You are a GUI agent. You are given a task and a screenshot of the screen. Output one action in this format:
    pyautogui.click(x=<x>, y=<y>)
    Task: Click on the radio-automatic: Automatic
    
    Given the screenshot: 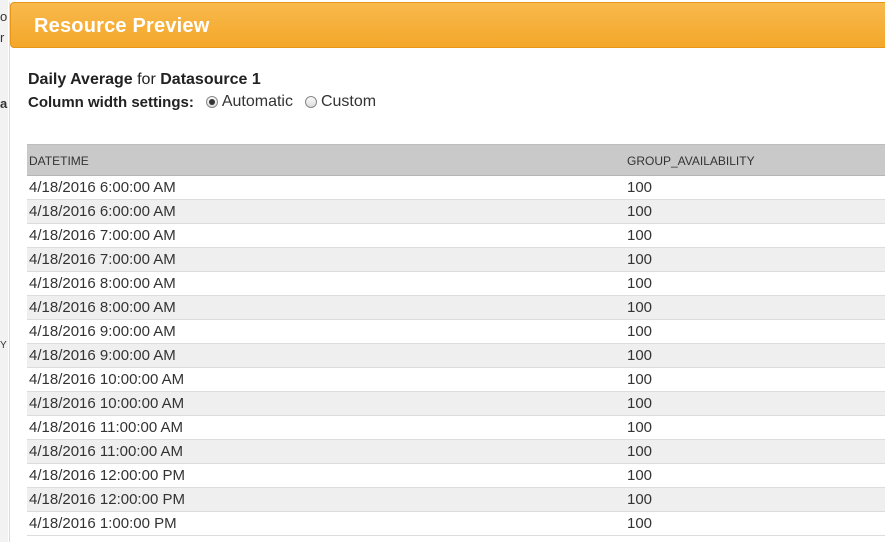 What is the action you would take?
    pyautogui.click(x=249, y=102)
    